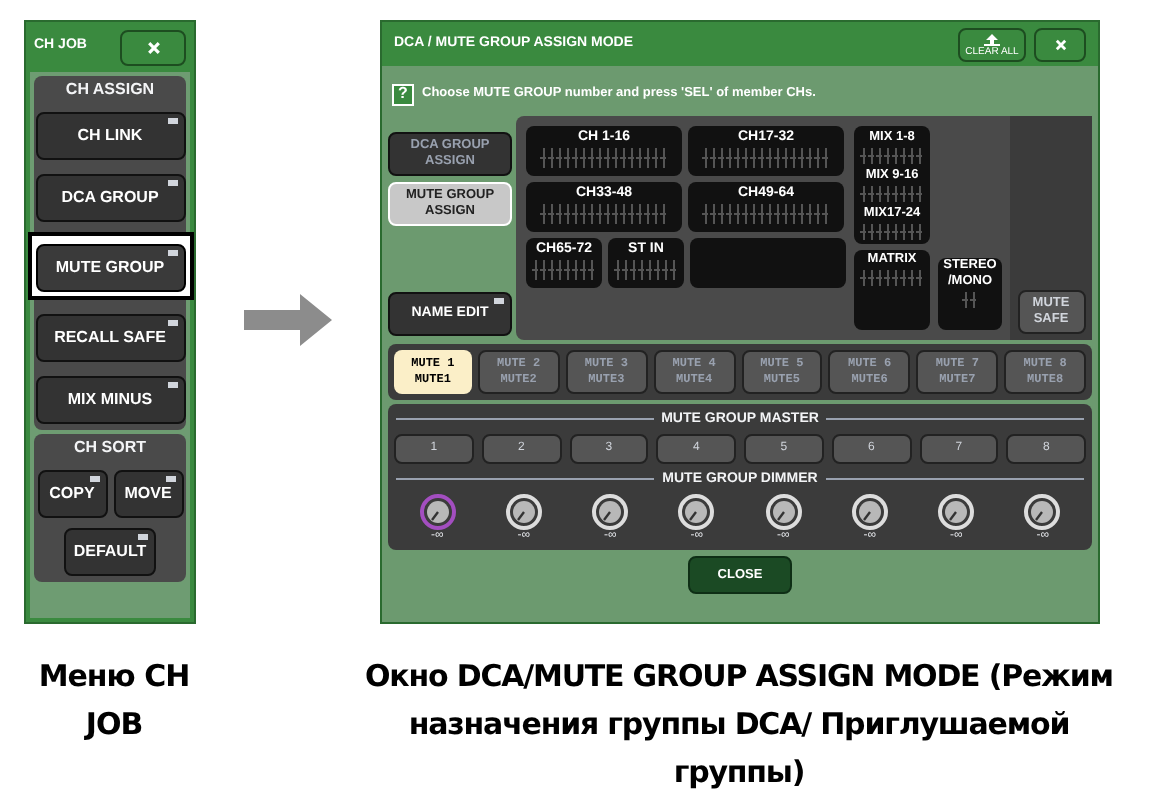 The width and height of the screenshot is (1154, 808). I want to click on menu-button: CH LINK, so click(110, 136).